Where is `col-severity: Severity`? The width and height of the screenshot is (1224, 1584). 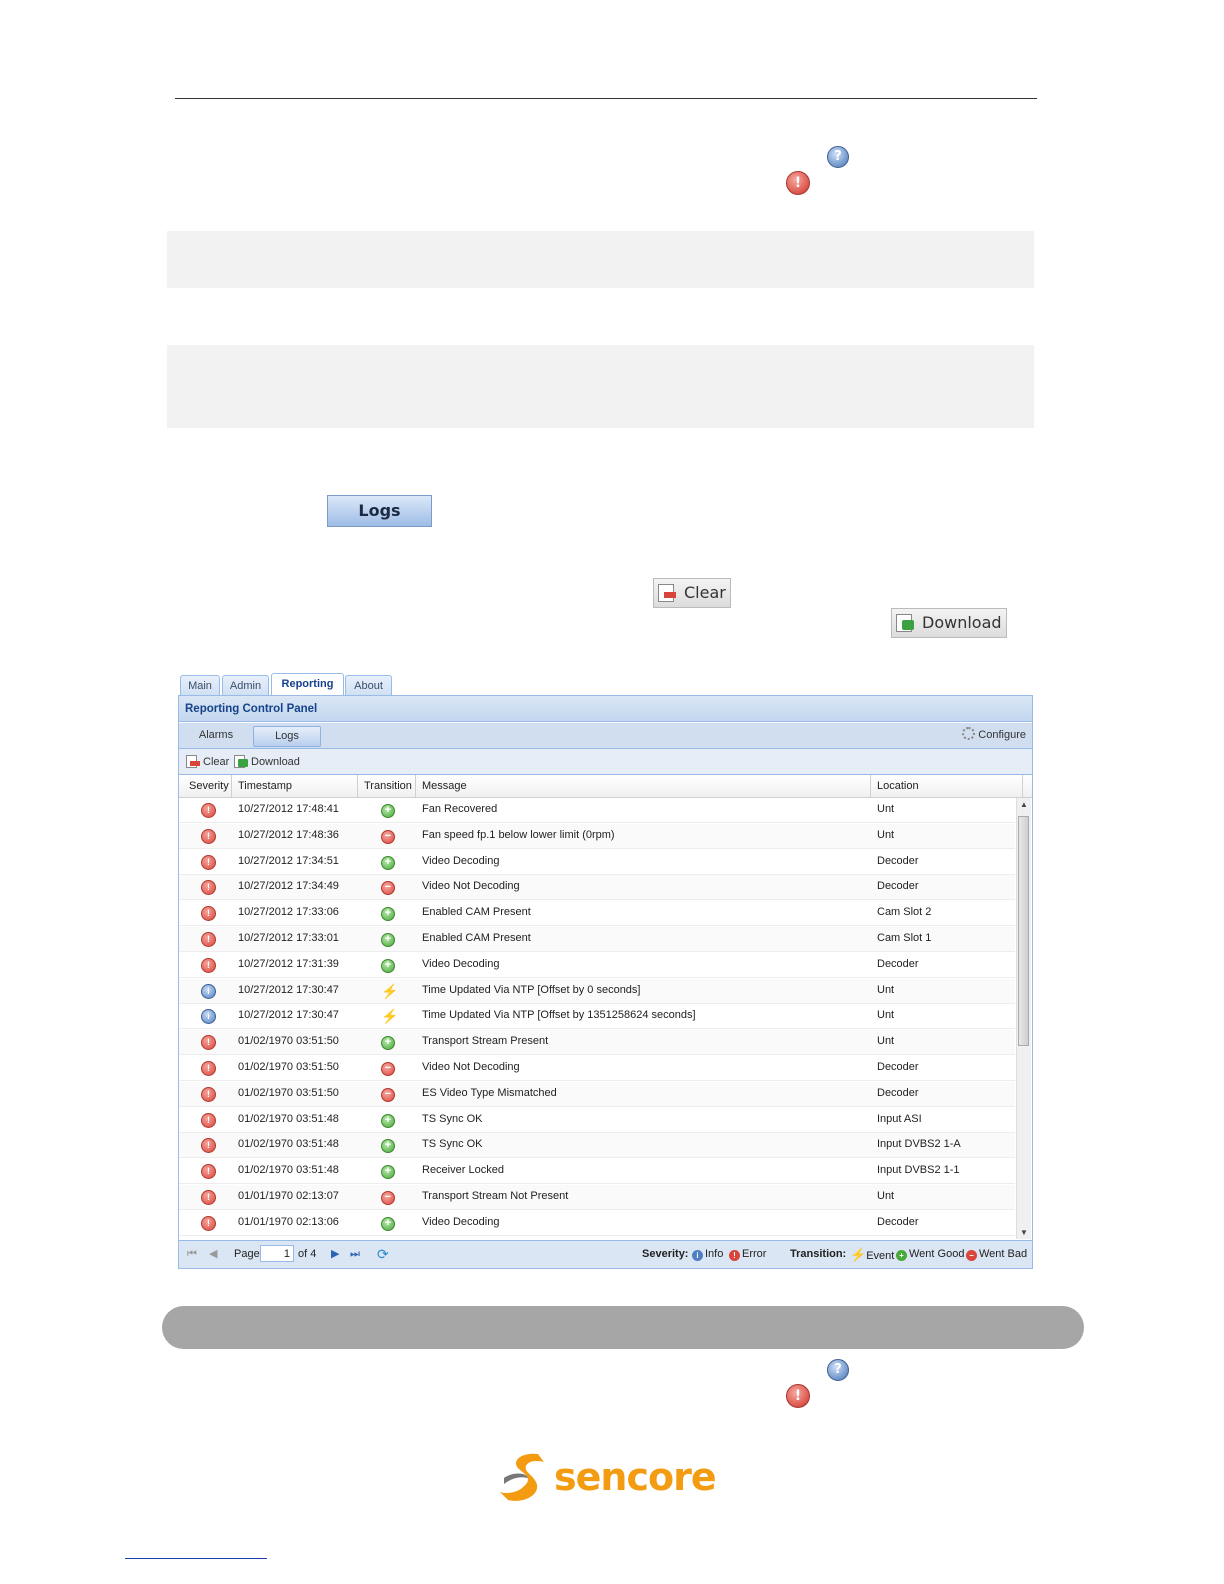 col-severity: Severity is located at coordinates (207, 786).